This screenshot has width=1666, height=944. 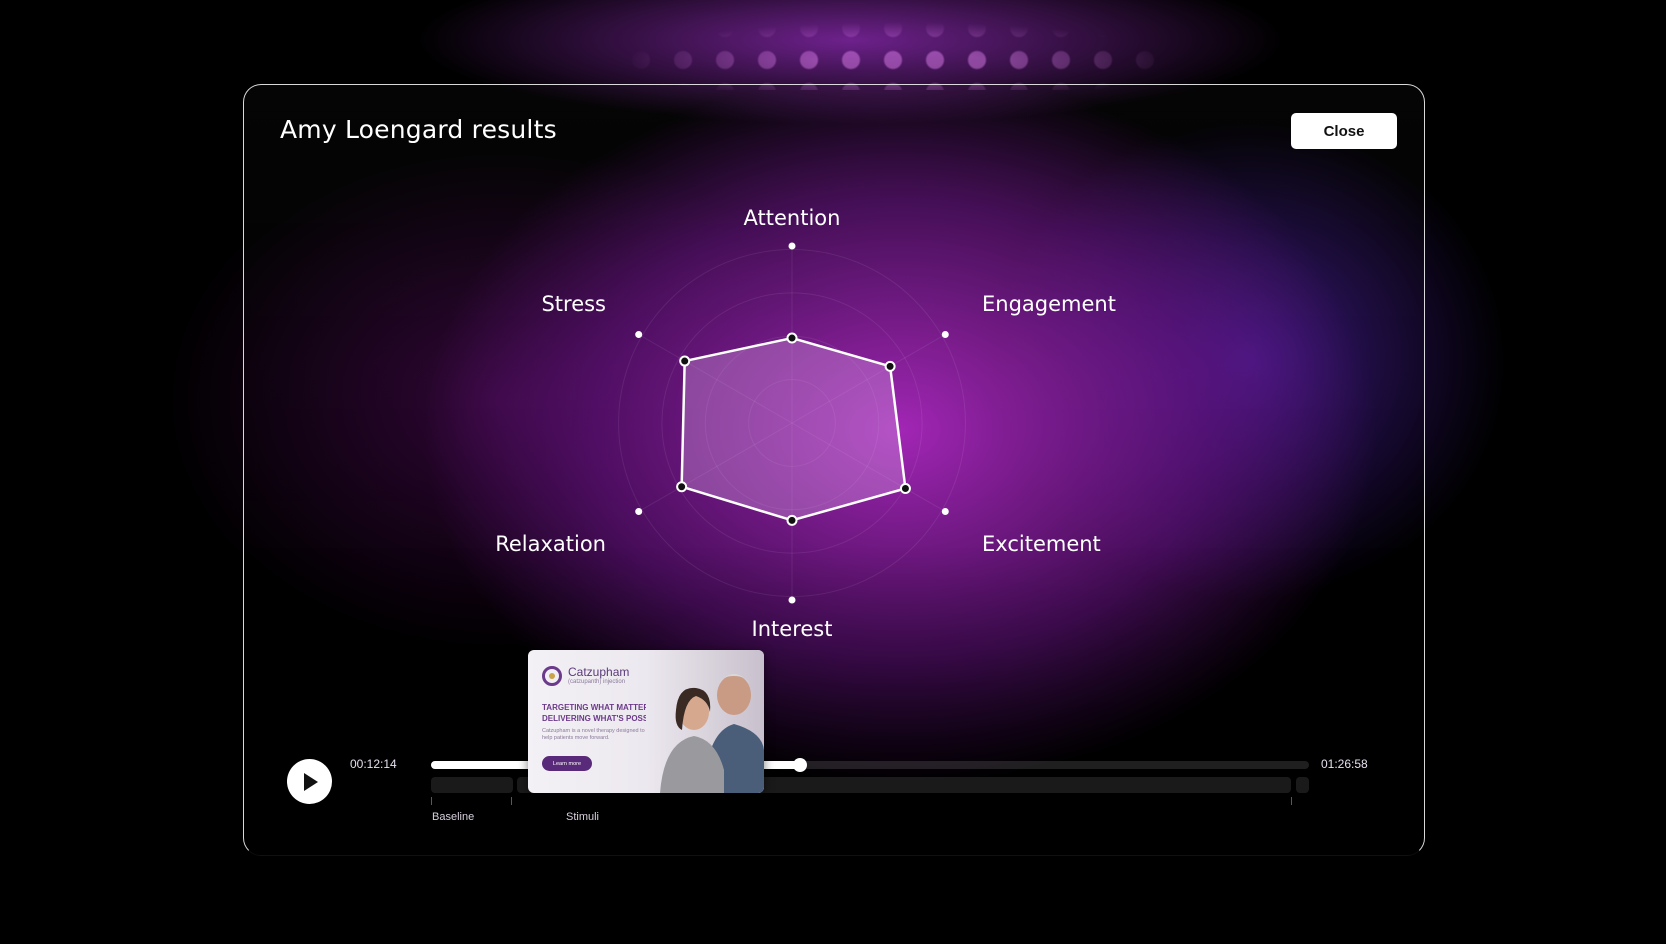 I want to click on decorative-dot-grid, so click(x=900, y=51).